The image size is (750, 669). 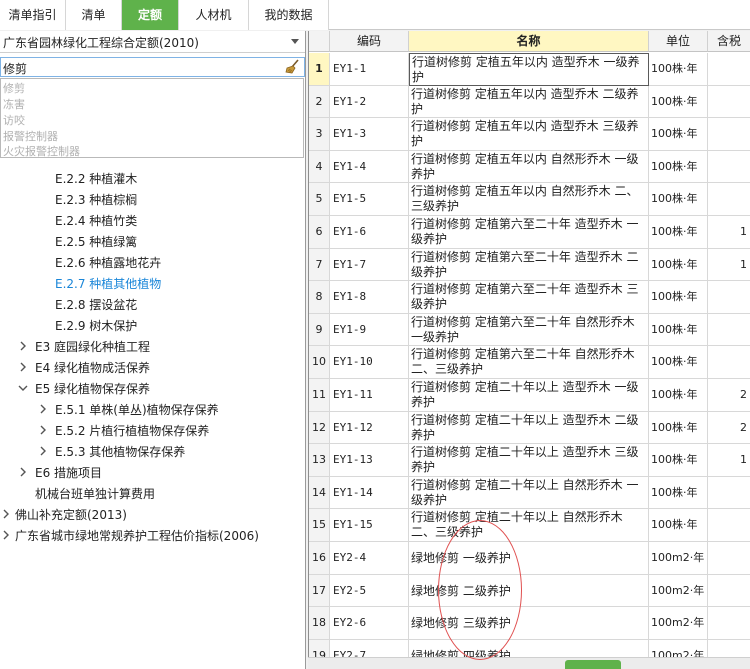 I want to click on row-code: EY1-4, so click(x=369, y=167).